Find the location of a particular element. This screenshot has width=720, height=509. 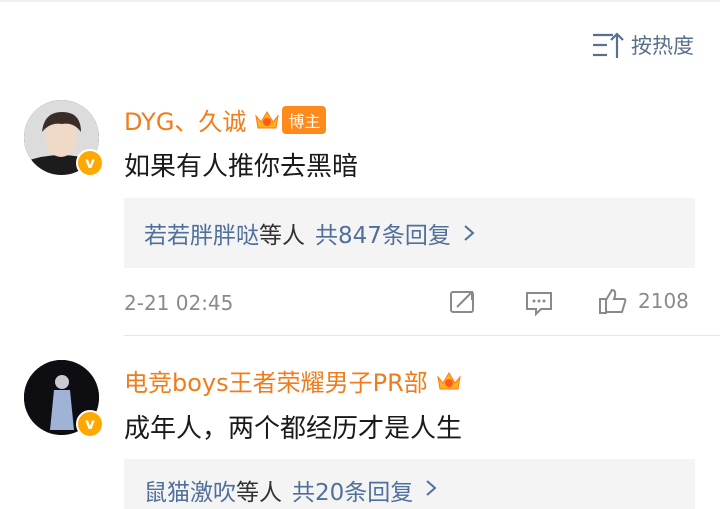

like-button: 2108 is located at coordinates (643, 301).